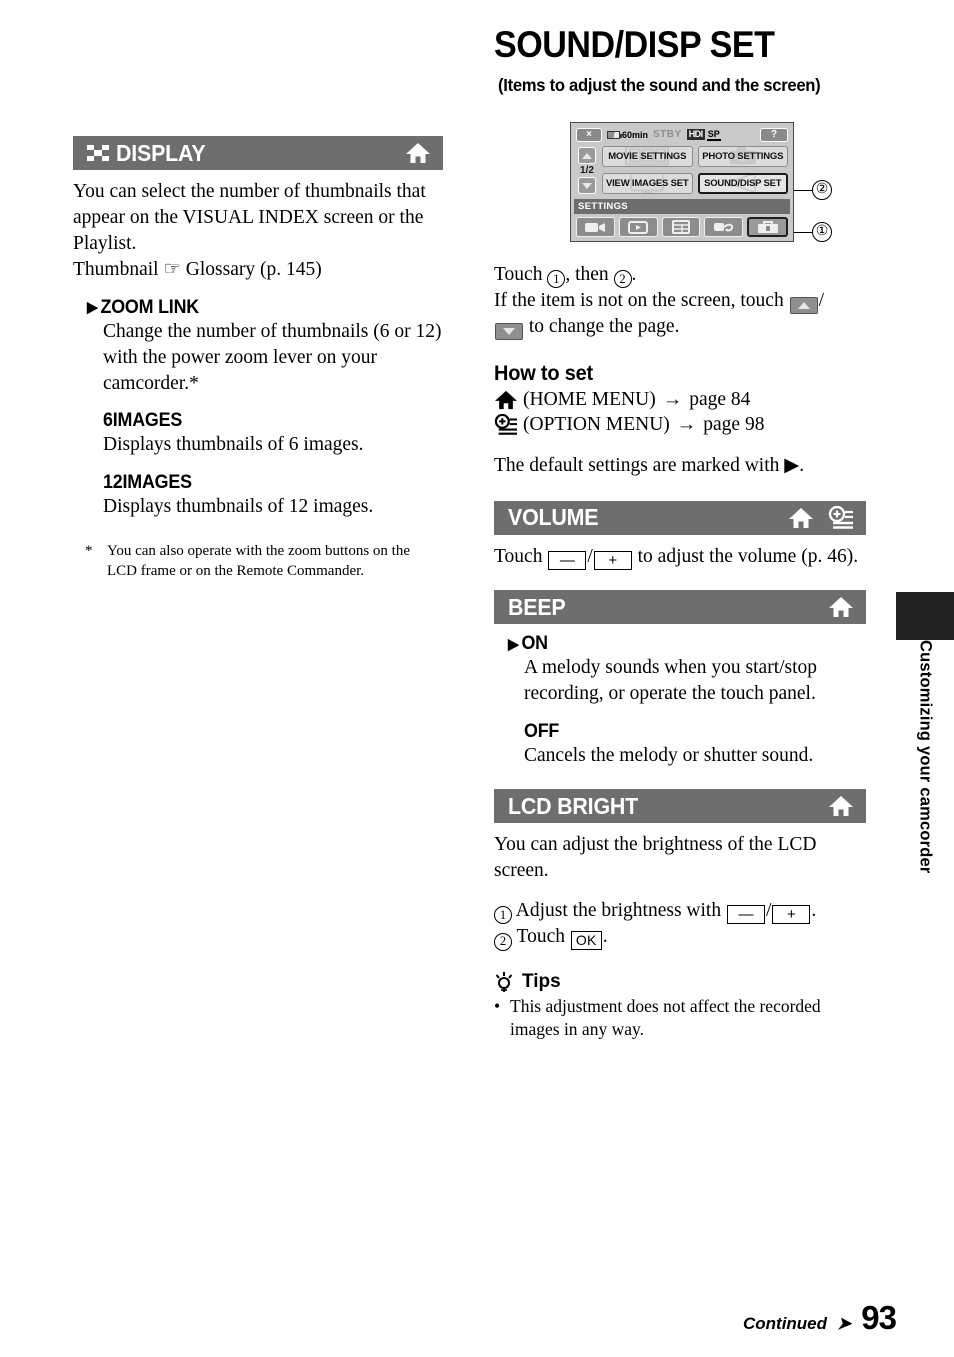 The image size is (954, 1357). What do you see at coordinates (720, 400) in the screenshot?
I see `how-to-set-page: page 84` at bounding box center [720, 400].